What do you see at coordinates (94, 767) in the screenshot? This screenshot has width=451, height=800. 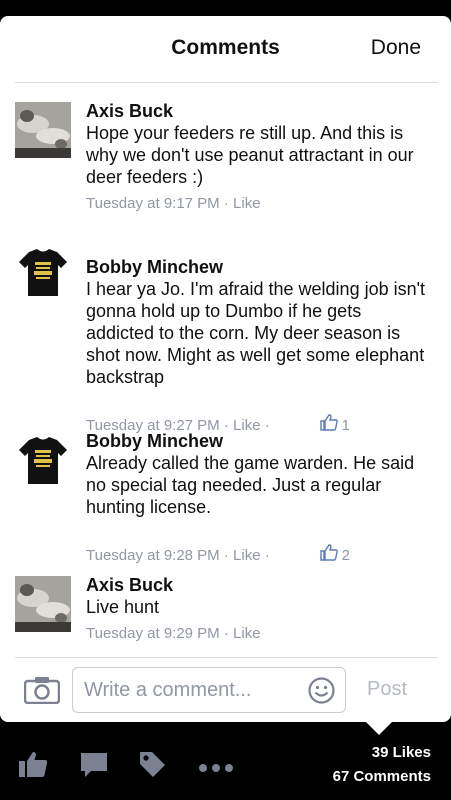 I see `comment-icon` at bounding box center [94, 767].